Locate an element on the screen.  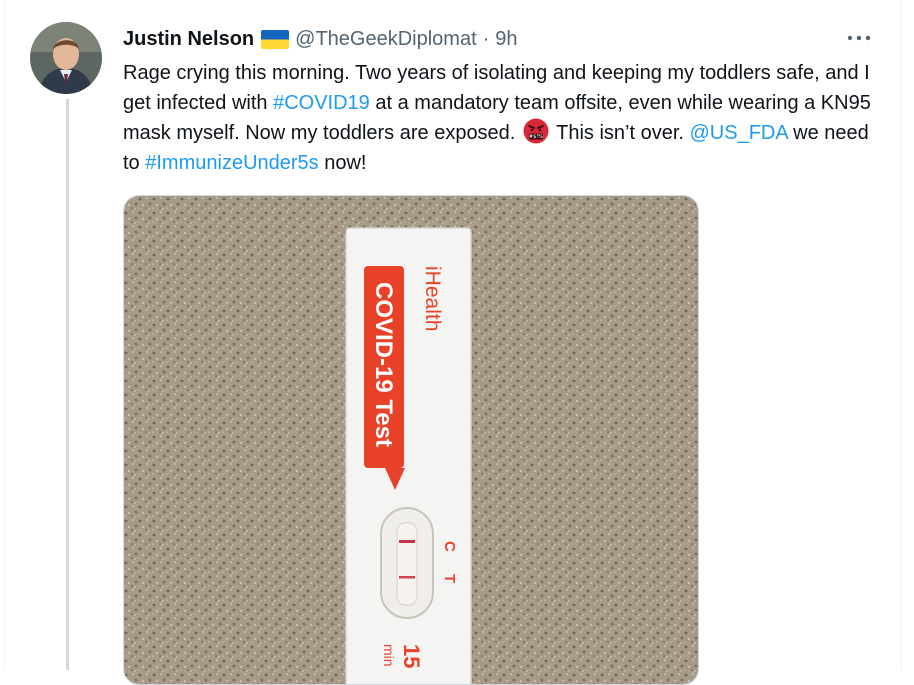
mention-link: @US_FDA is located at coordinates (739, 133).